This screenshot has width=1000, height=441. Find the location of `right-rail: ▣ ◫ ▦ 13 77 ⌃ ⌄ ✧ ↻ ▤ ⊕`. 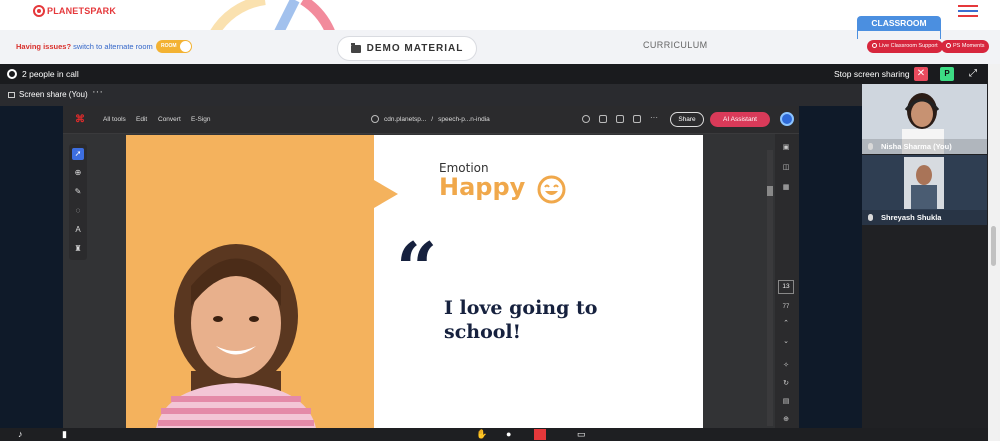

right-rail: ▣ ◫ ▦ 13 77 ⌃ ⌄ ✧ ↻ ▤ ⊕ is located at coordinates (787, 281).